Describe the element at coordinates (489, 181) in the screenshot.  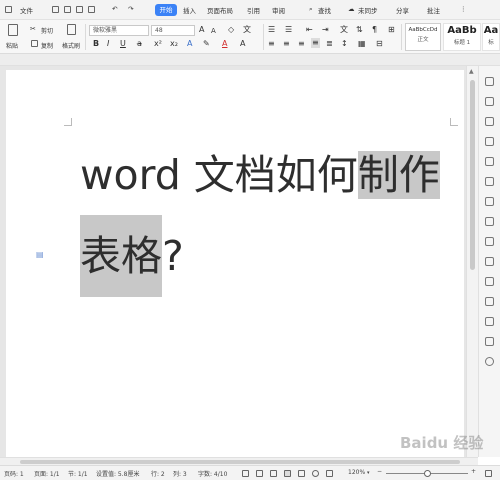
I see `grid-icon` at that location.